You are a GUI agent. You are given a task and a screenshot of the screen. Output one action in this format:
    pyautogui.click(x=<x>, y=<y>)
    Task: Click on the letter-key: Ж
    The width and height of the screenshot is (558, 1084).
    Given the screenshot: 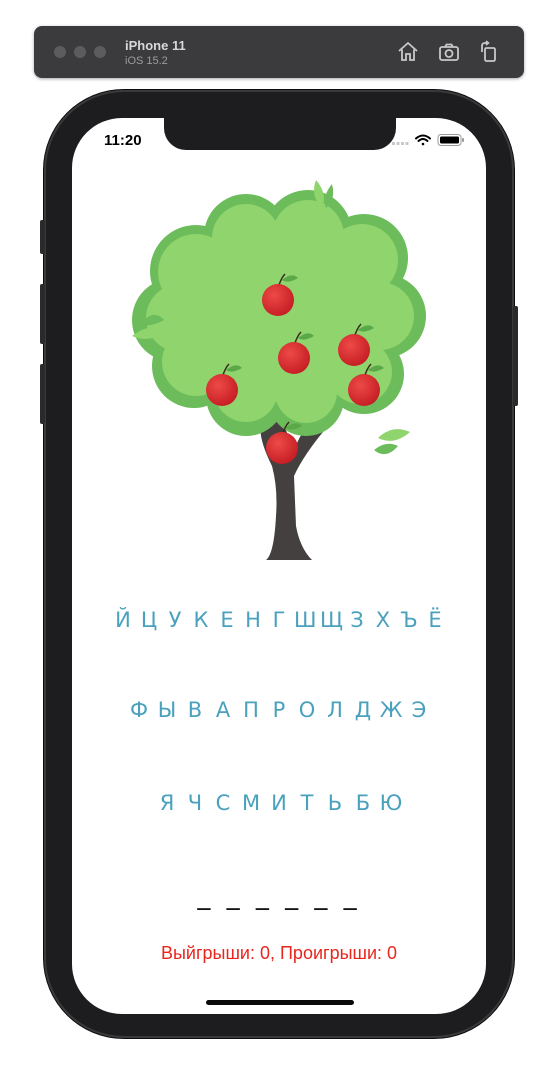 What is the action you would take?
    pyautogui.click(x=391, y=710)
    